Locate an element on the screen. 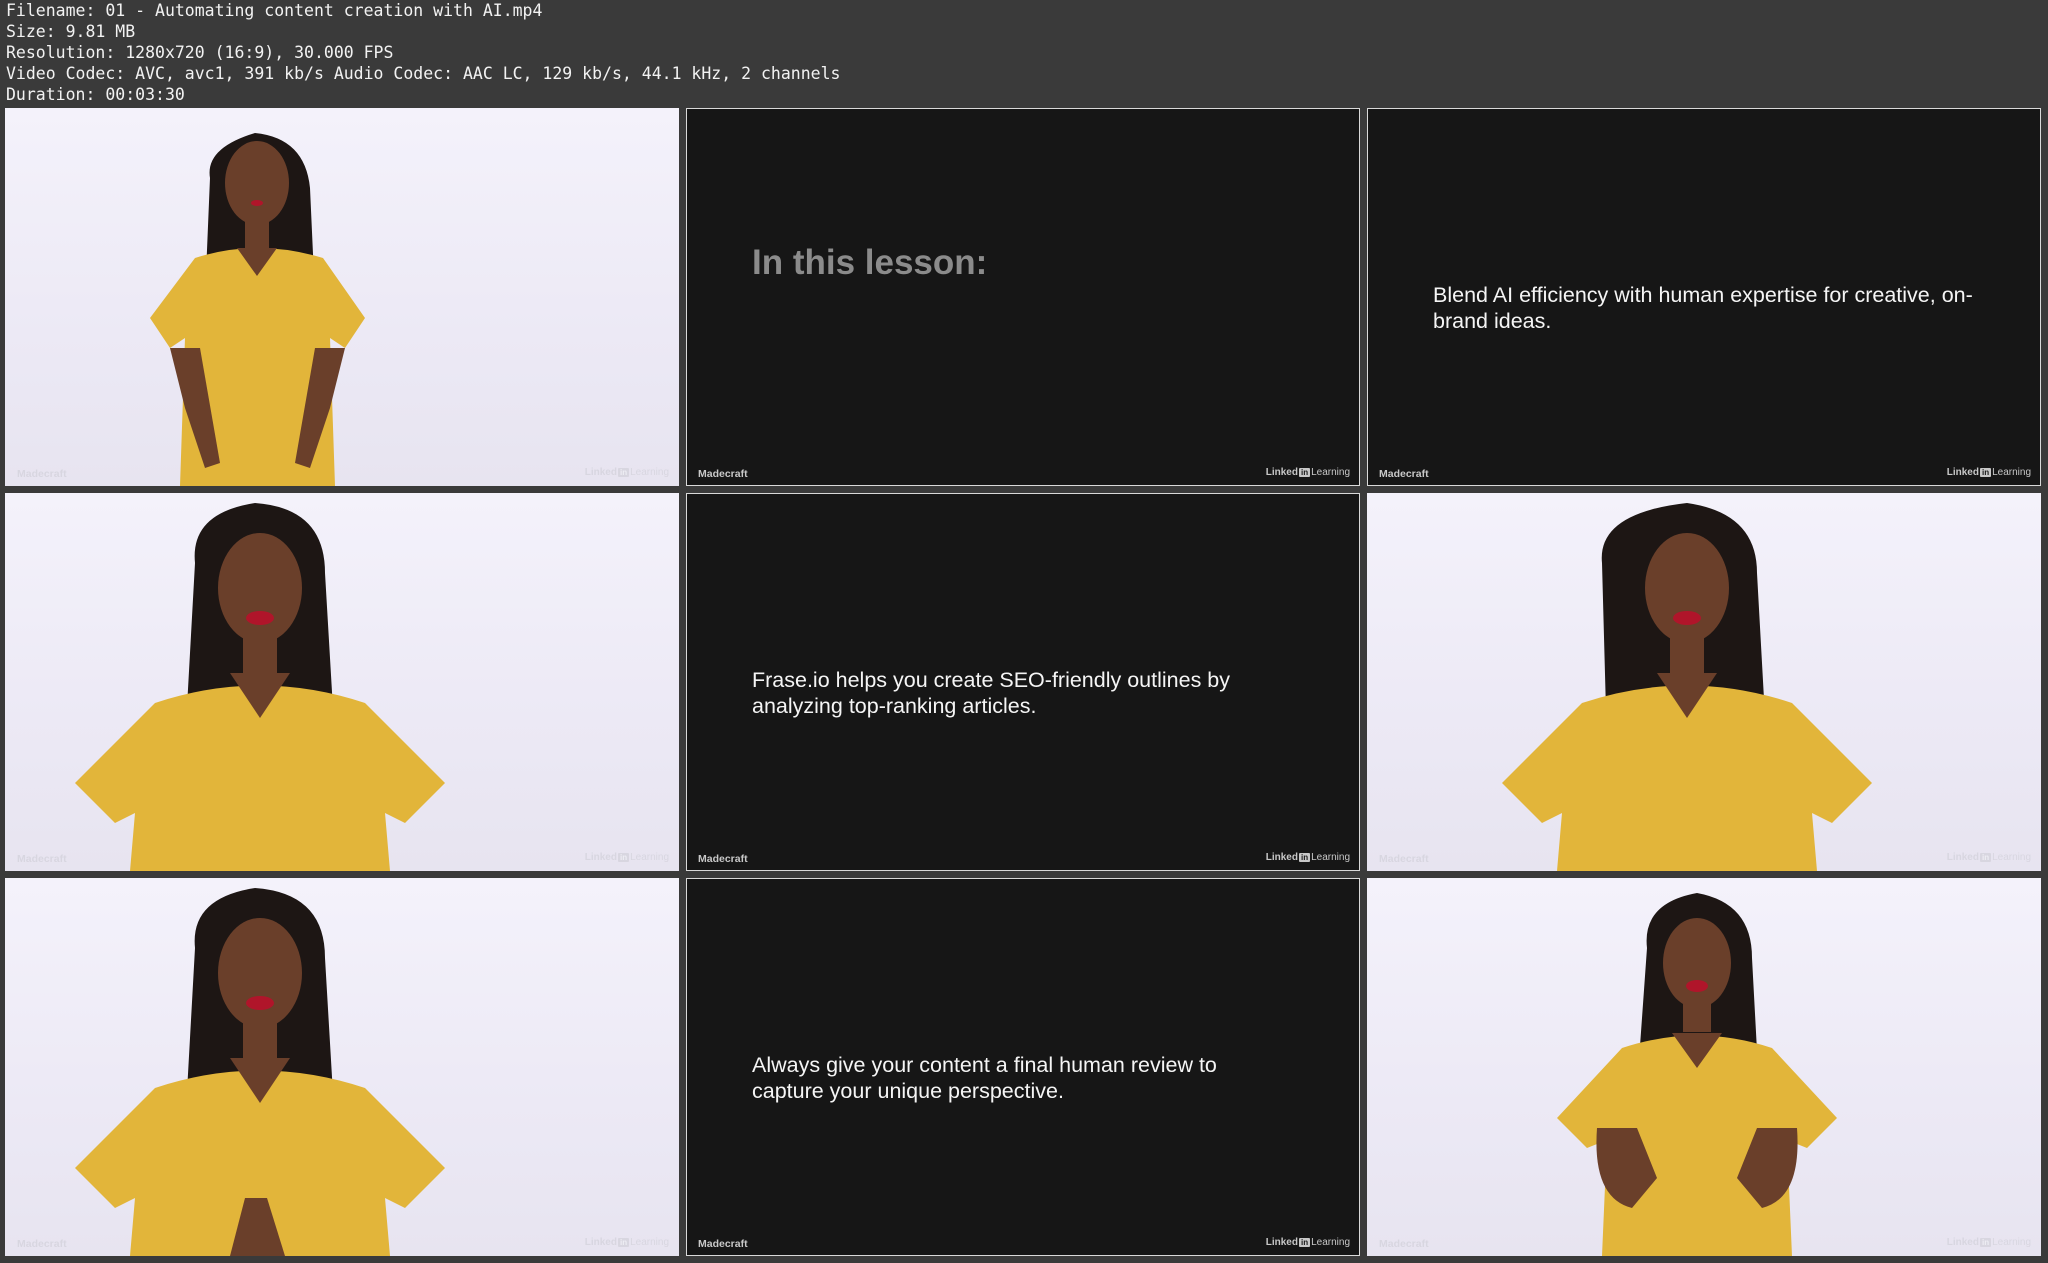 This screenshot has height=1263, width=2048. size-text: Size: 9.81 MB is located at coordinates (71, 31).